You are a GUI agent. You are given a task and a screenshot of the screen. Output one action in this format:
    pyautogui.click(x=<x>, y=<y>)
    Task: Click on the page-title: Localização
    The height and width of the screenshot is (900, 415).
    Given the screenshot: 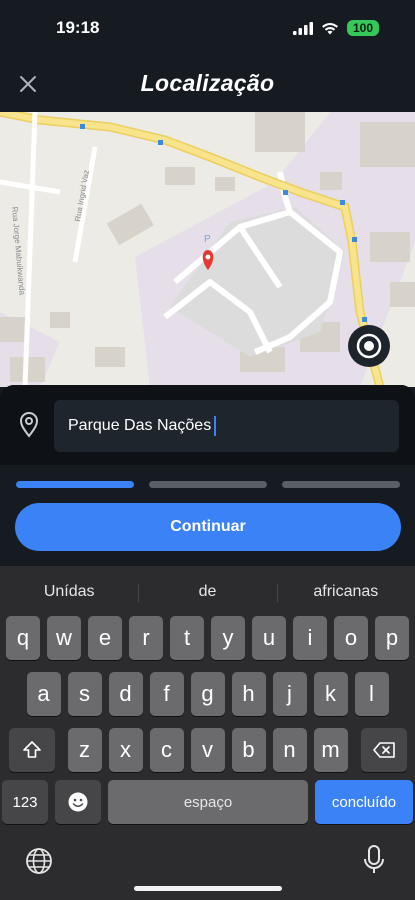 What is the action you would take?
    pyautogui.click(x=207, y=83)
    